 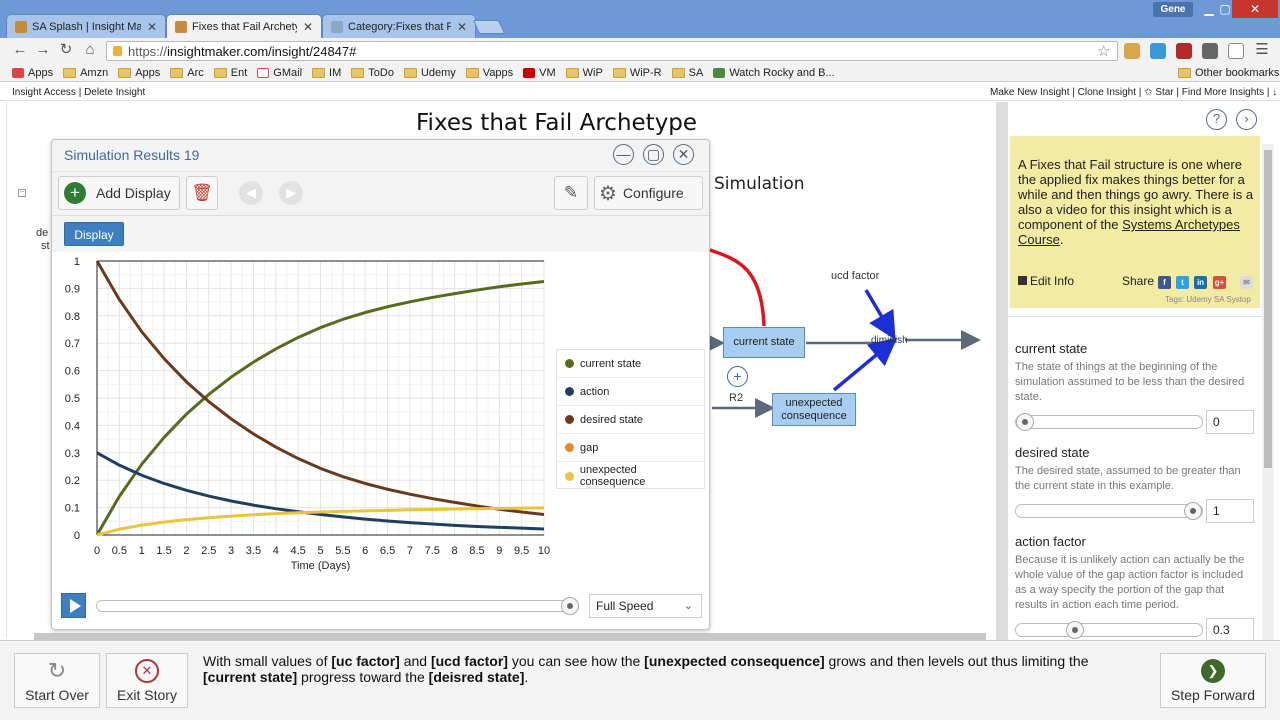 I want to click on legend-item: gap, so click(x=630, y=448).